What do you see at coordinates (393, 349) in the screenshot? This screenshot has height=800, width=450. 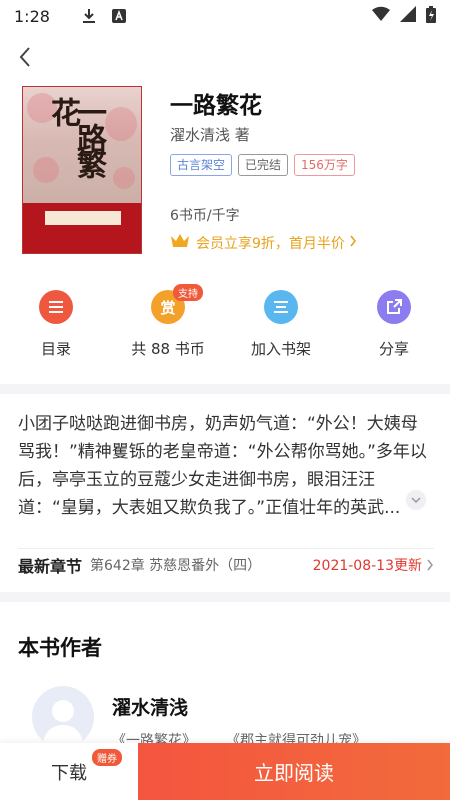 I see `share-label: 分享` at bounding box center [393, 349].